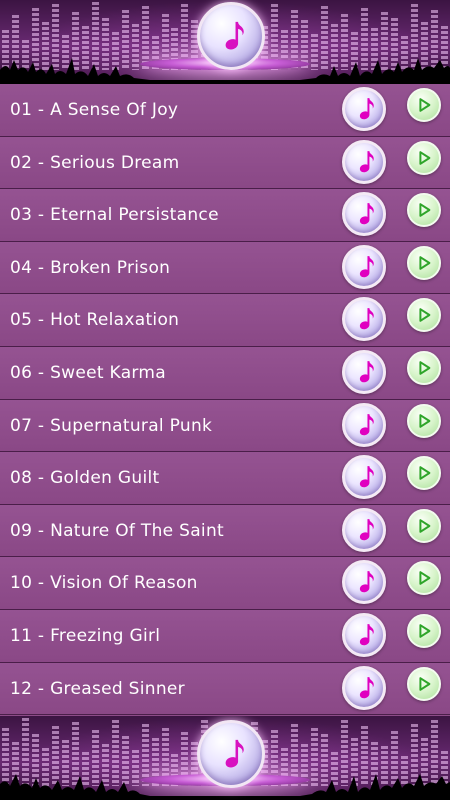 This screenshot has height=800, width=450. What do you see at coordinates (225, 531) in the screenshot?
I see `track-row: 09 - Nature Of The Saint` at bounding box center [225, 531].